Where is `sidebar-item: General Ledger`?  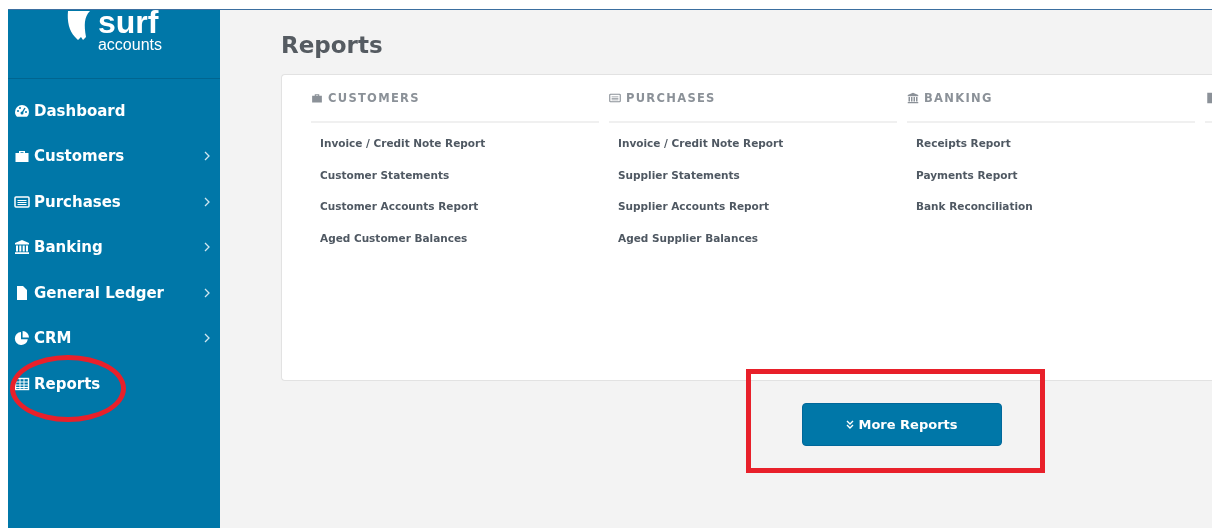 sidebar-item: General Ledger is located at coordinates (114, 293).